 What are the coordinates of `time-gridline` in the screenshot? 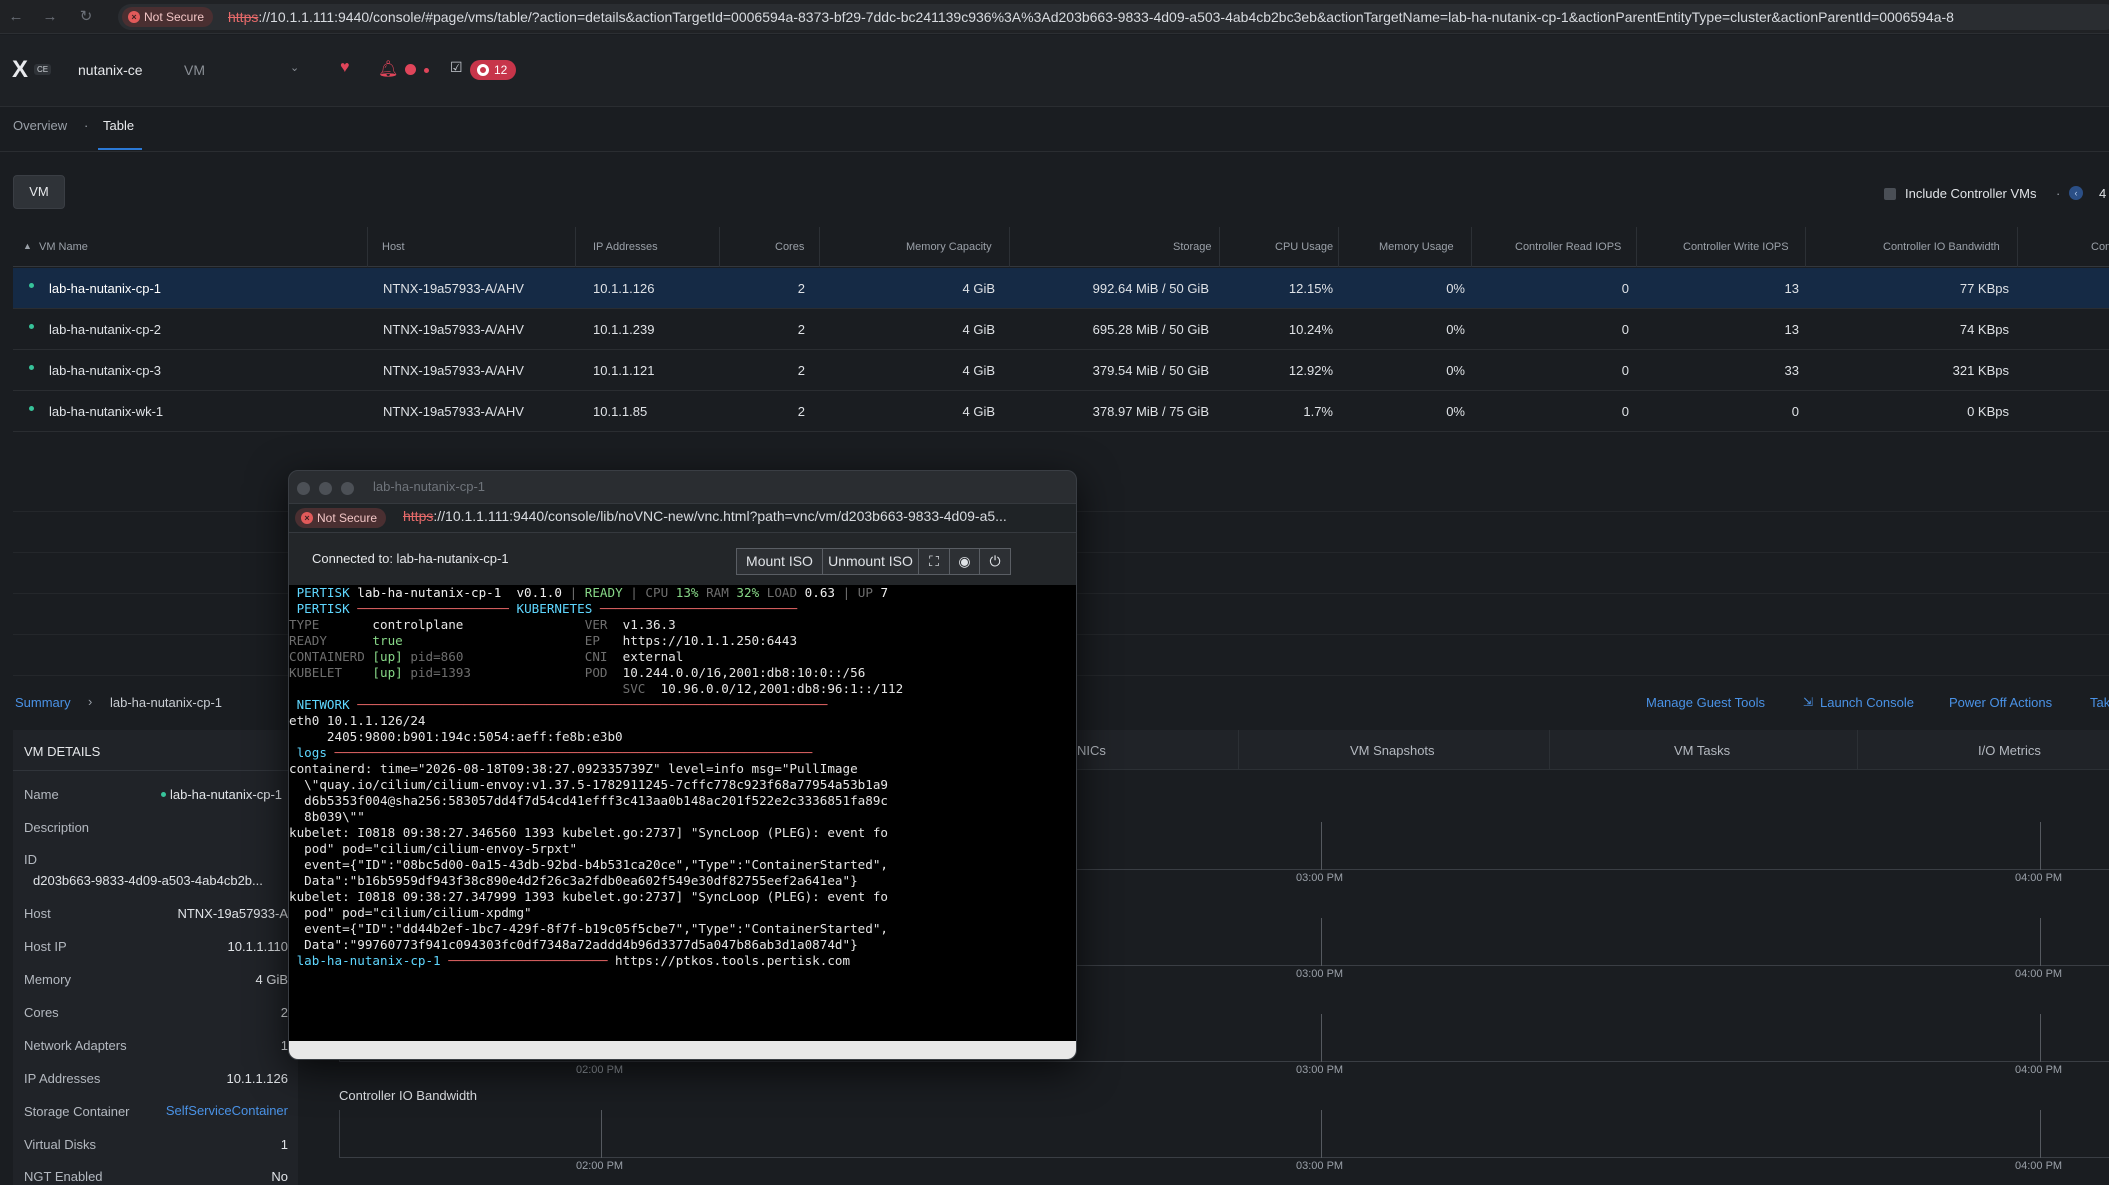 It's located at (1321, 1038).